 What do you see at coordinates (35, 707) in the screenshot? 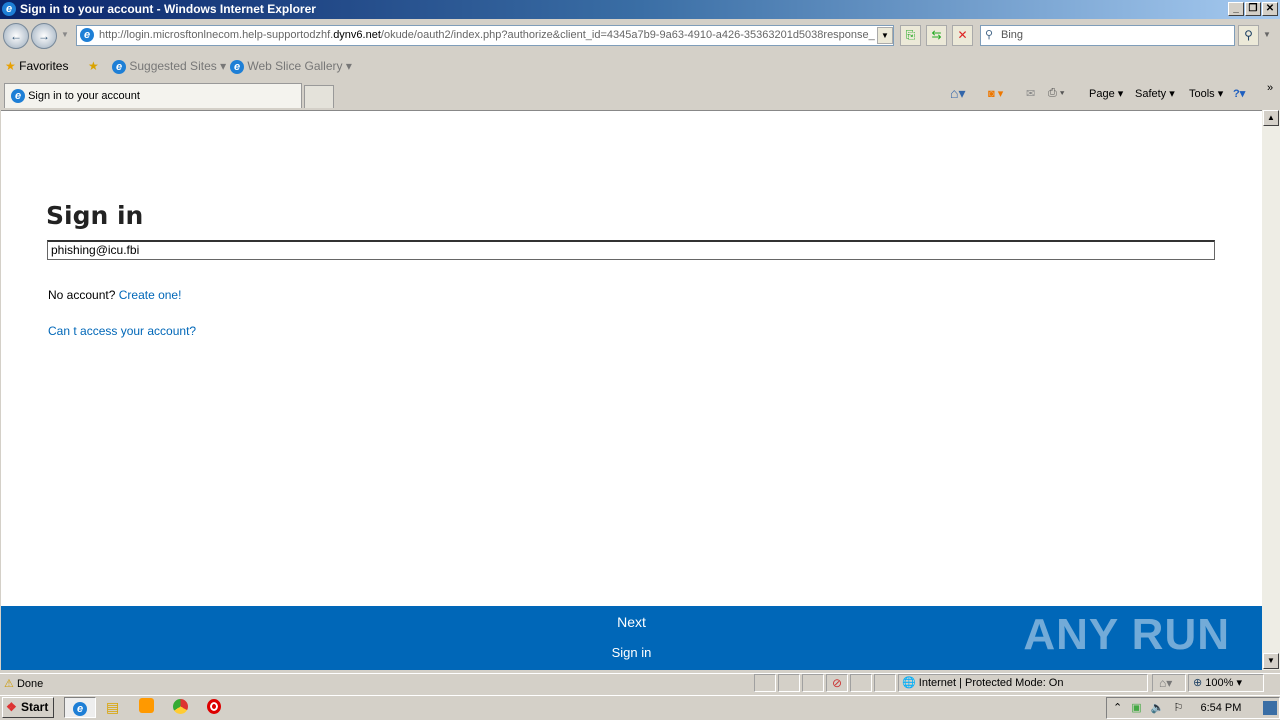
I see `start-label: Start` at bounding box center [35, 707].